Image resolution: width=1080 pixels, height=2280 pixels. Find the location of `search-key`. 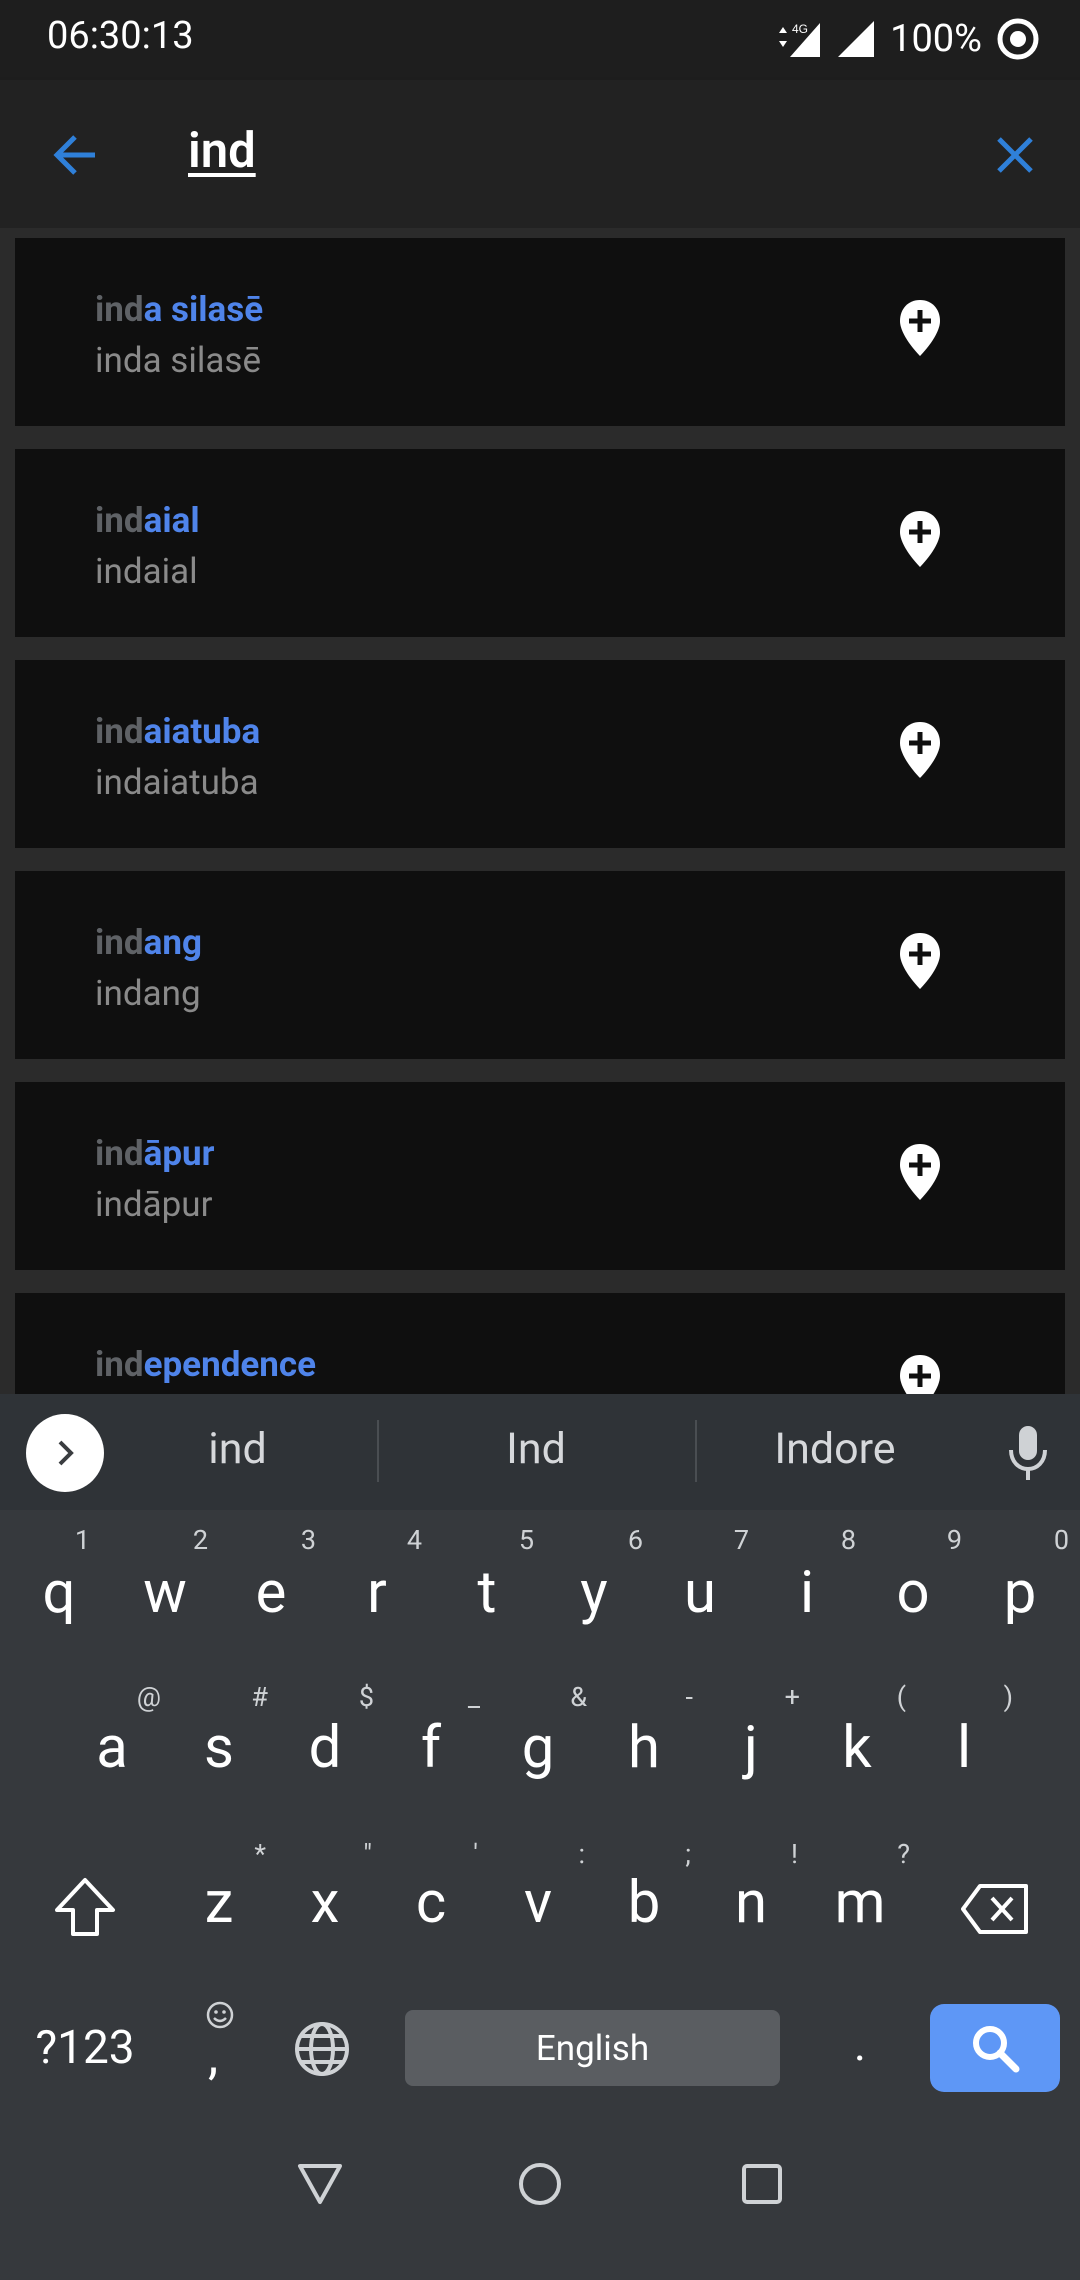

search-key is located at coordinates (995, 2048).